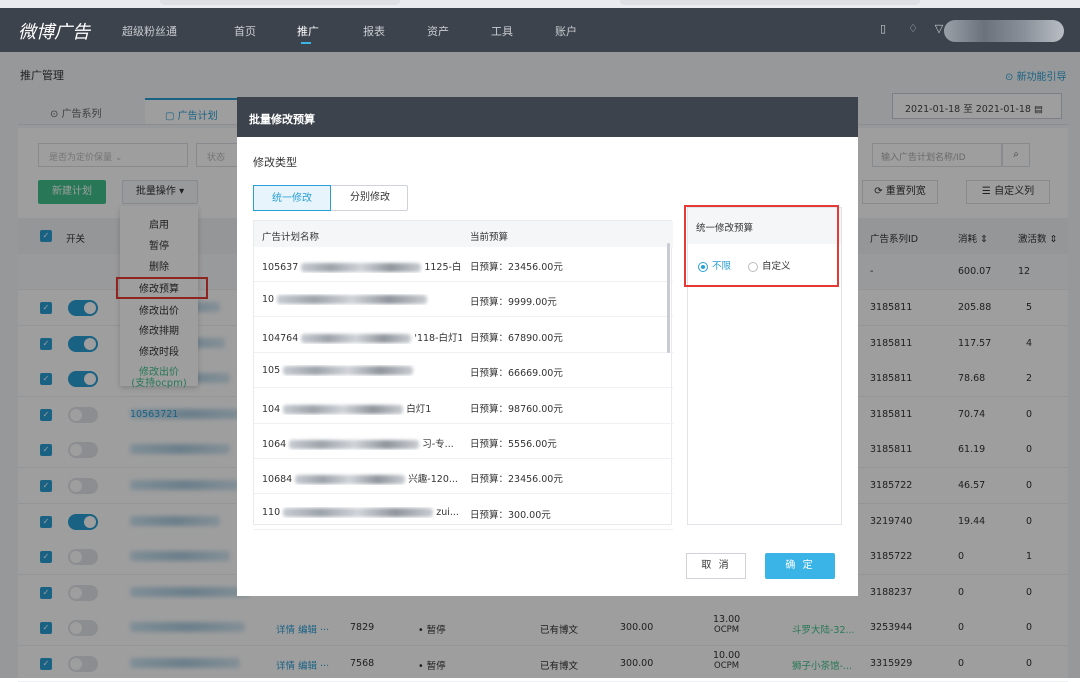 The height and width of the screenshot is (682, 1080). Describe the element at coordinates (463, 264) in the screenshot. I see `plan-row: 105637 1125-白灯日预算：23456.00元` at that location.